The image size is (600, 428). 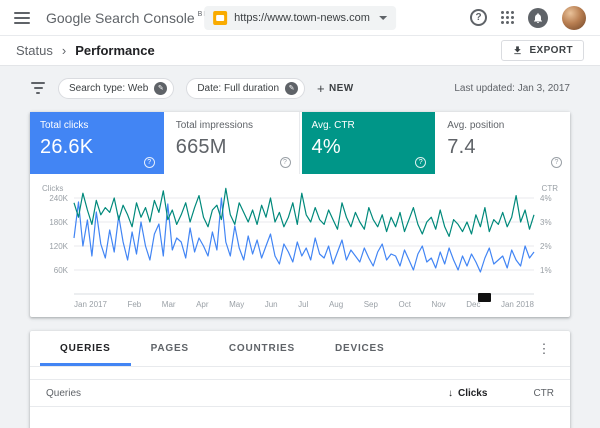 I want to click on tab-pages: PAGES, so click(x=170, y=348).